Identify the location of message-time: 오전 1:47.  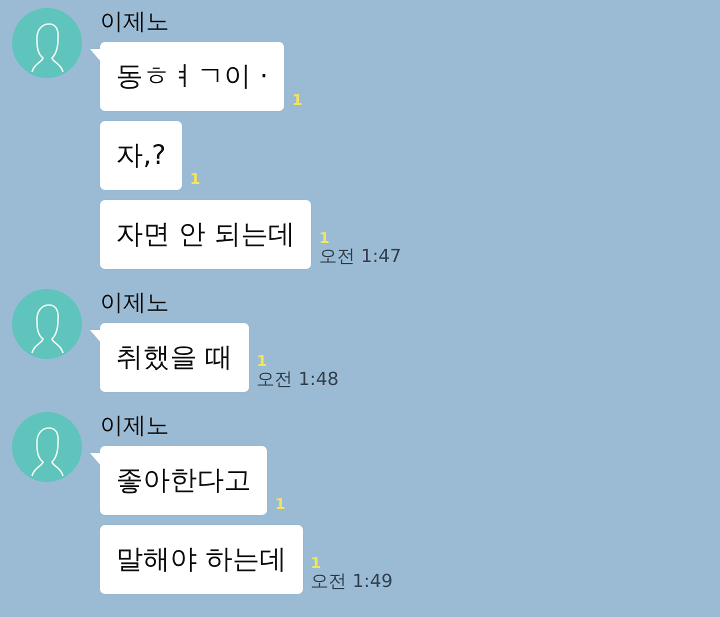
(360, 257).